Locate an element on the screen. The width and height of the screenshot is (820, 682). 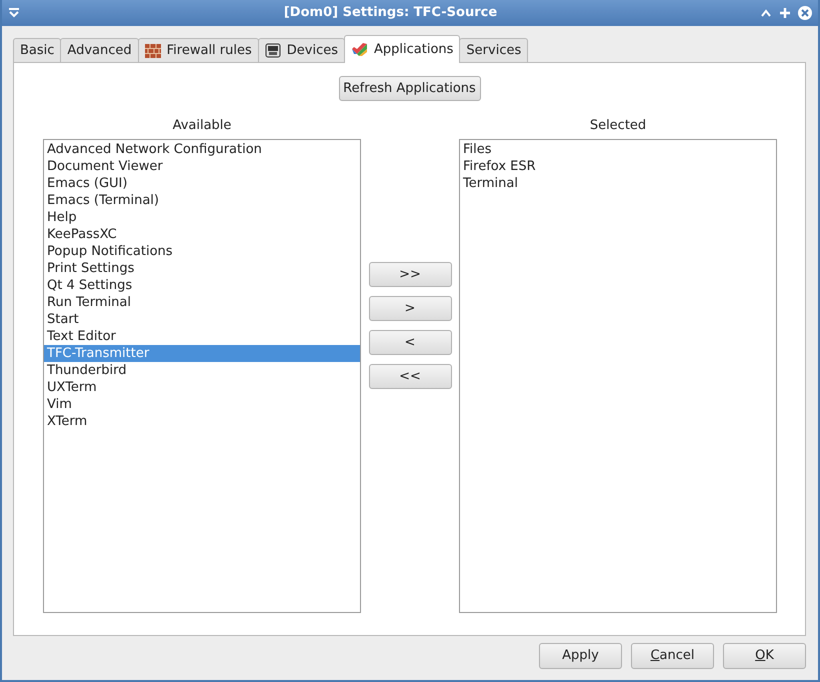
minimize-icon is located at coordinates (766, 13).